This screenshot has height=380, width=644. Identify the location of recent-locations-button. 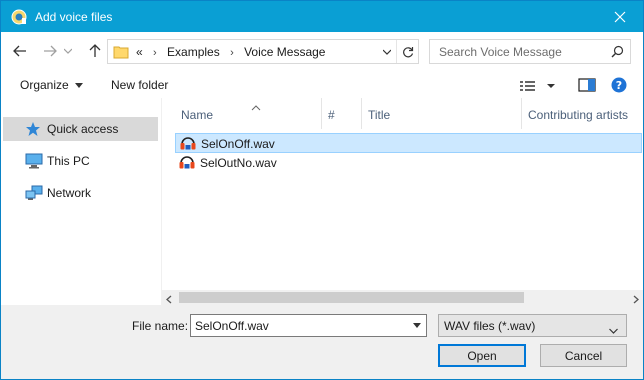
(68, 51).